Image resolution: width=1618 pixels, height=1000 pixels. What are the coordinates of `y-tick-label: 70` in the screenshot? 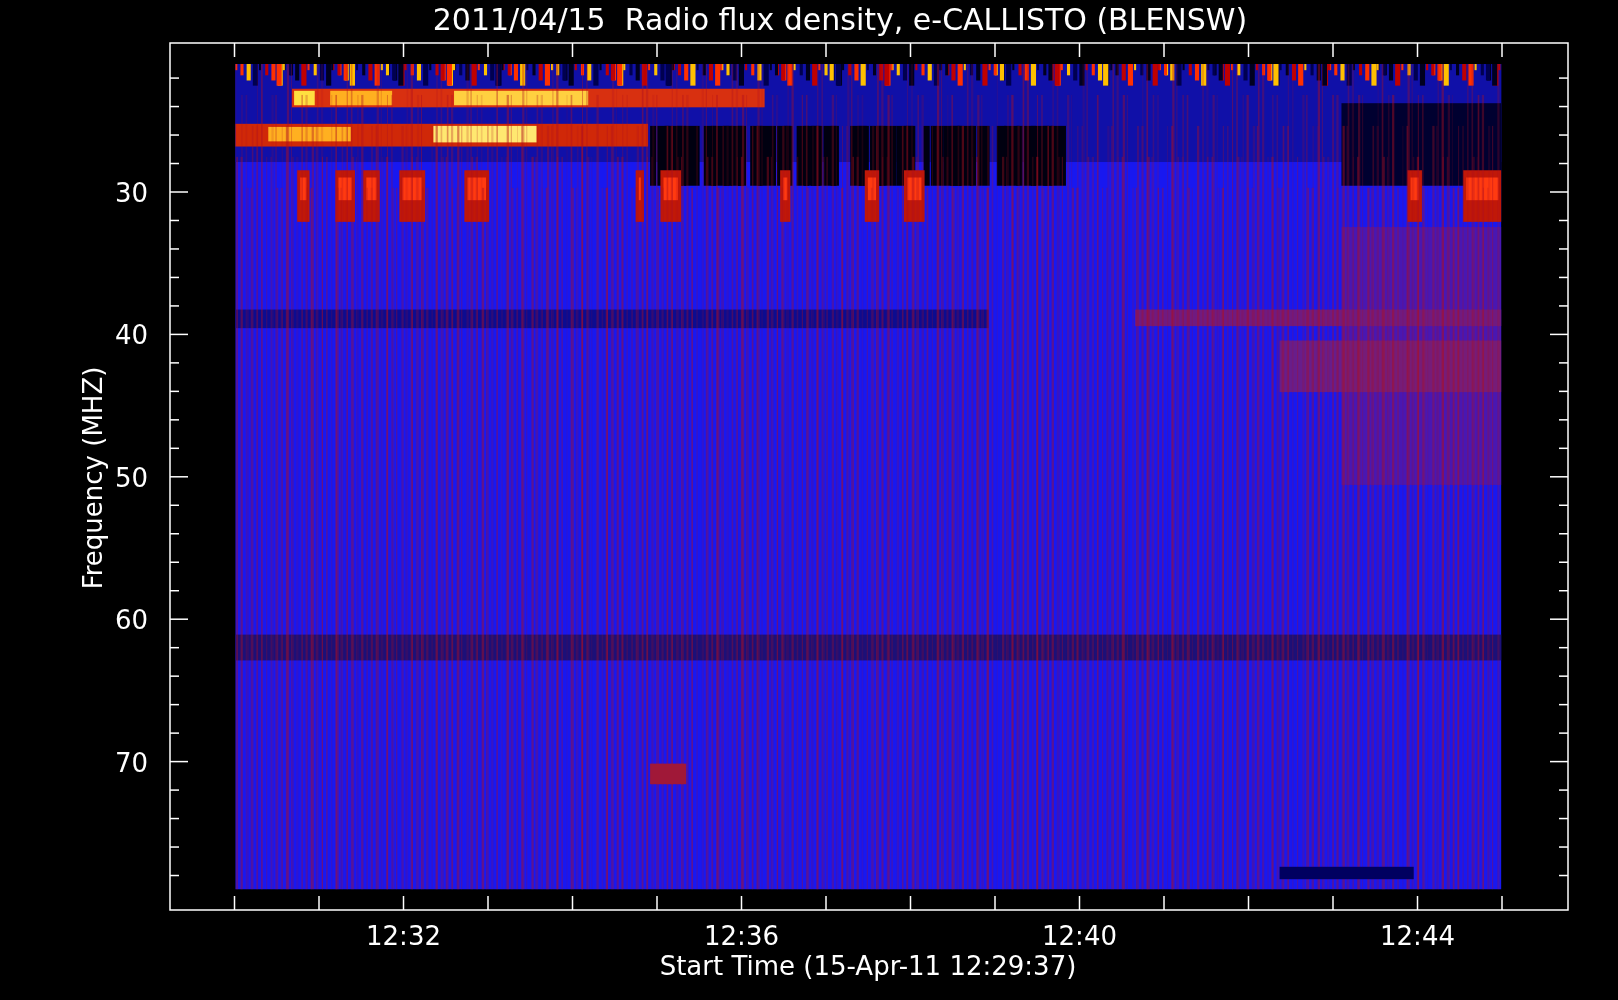 It's located at (131, 762).